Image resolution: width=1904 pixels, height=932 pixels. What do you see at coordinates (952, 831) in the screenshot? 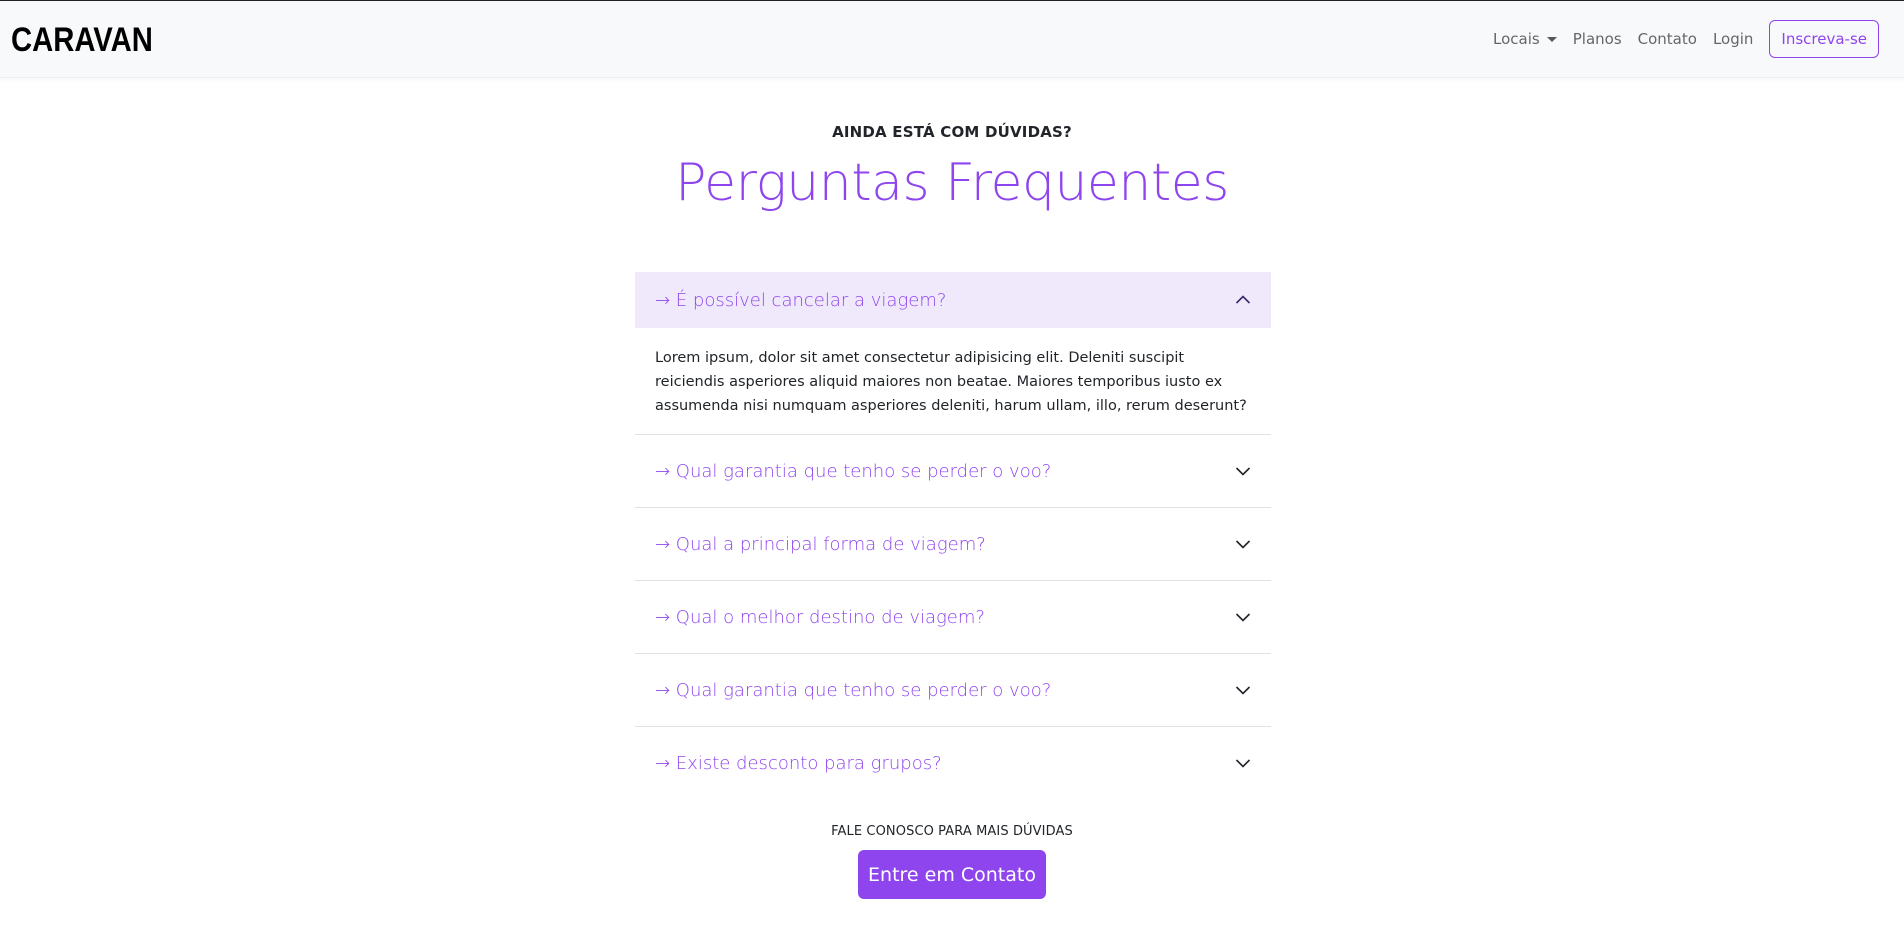
I see `contact-eyebrow: FALE CONOSCO PARA MAIS DÚVIDAS` at bounding box center [952, 831].